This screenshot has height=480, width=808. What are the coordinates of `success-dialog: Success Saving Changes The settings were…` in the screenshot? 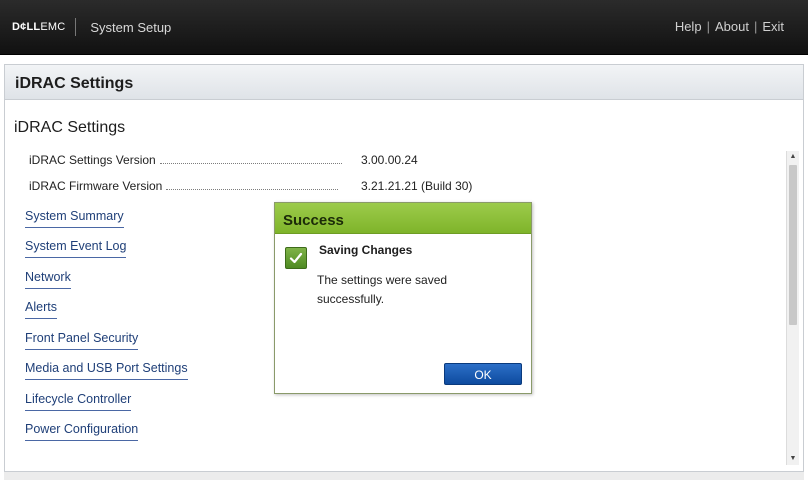 It's located at (403, 298).